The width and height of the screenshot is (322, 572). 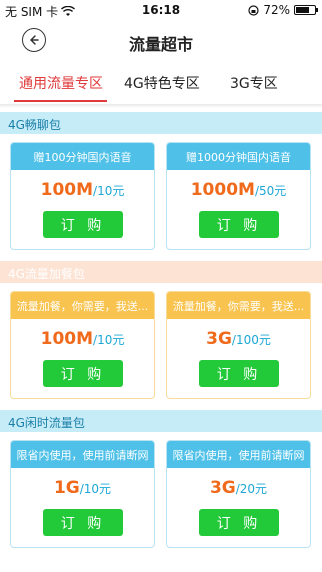 I want to click on package-bonus: 赠100分钟国内语音, so click(x=82, y=156).